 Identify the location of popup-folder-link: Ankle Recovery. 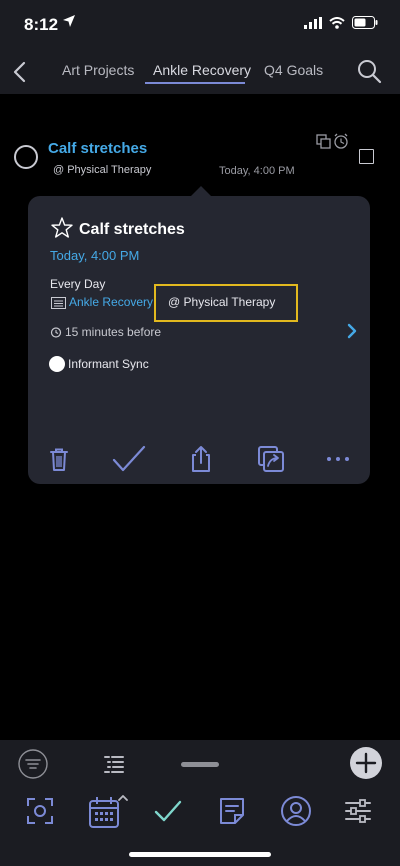
(111, 302).